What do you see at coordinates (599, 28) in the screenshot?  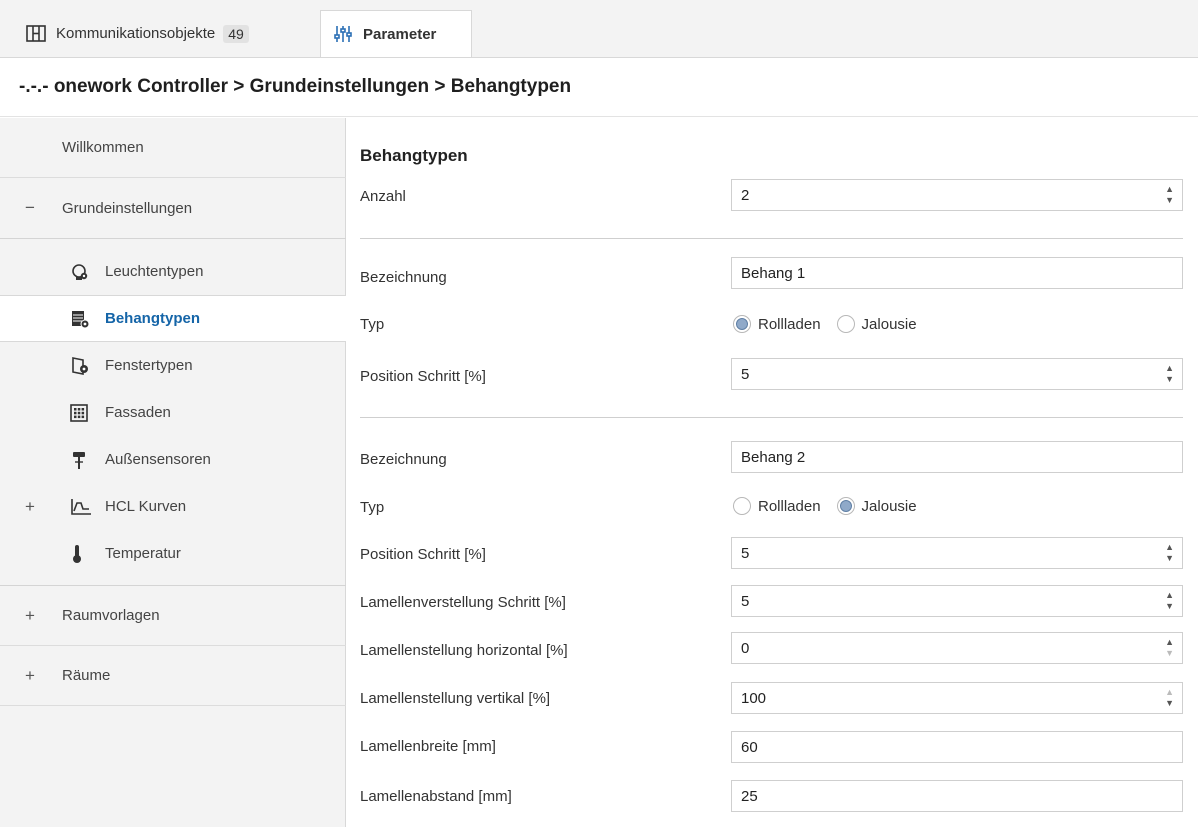 I see `tab-bar: Kommunikationsobjekte 49 Parameter` at bounding box center [599, 28].